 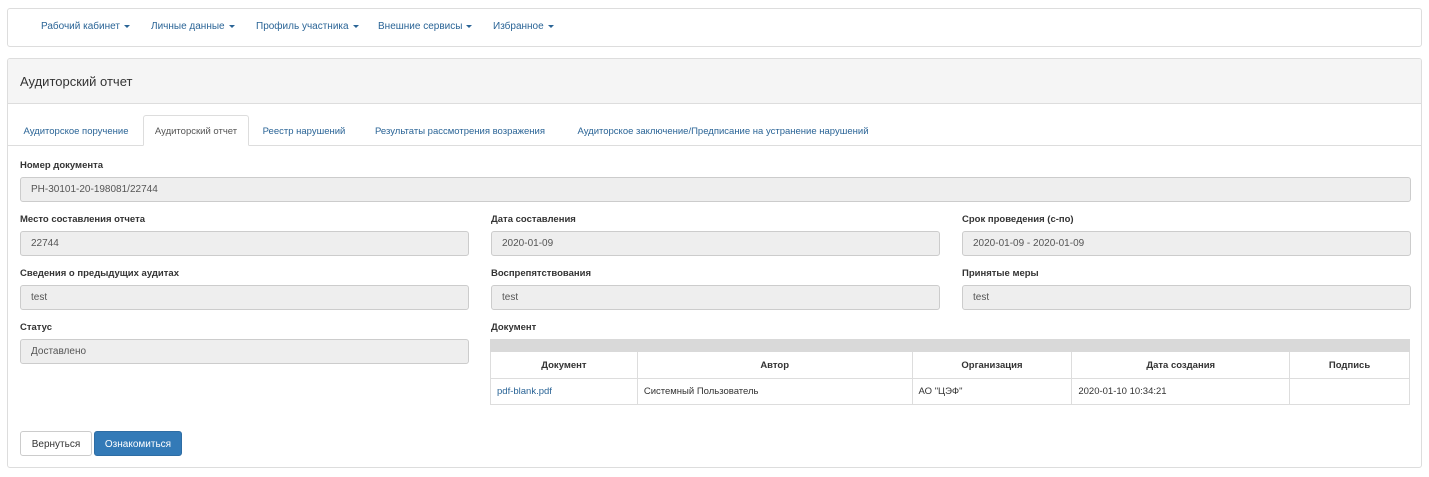 What do you see at coordinates (302, 26) in the screenshot?
I see `nav-item-label: Профиль участника` at bounding box center [302, 26].